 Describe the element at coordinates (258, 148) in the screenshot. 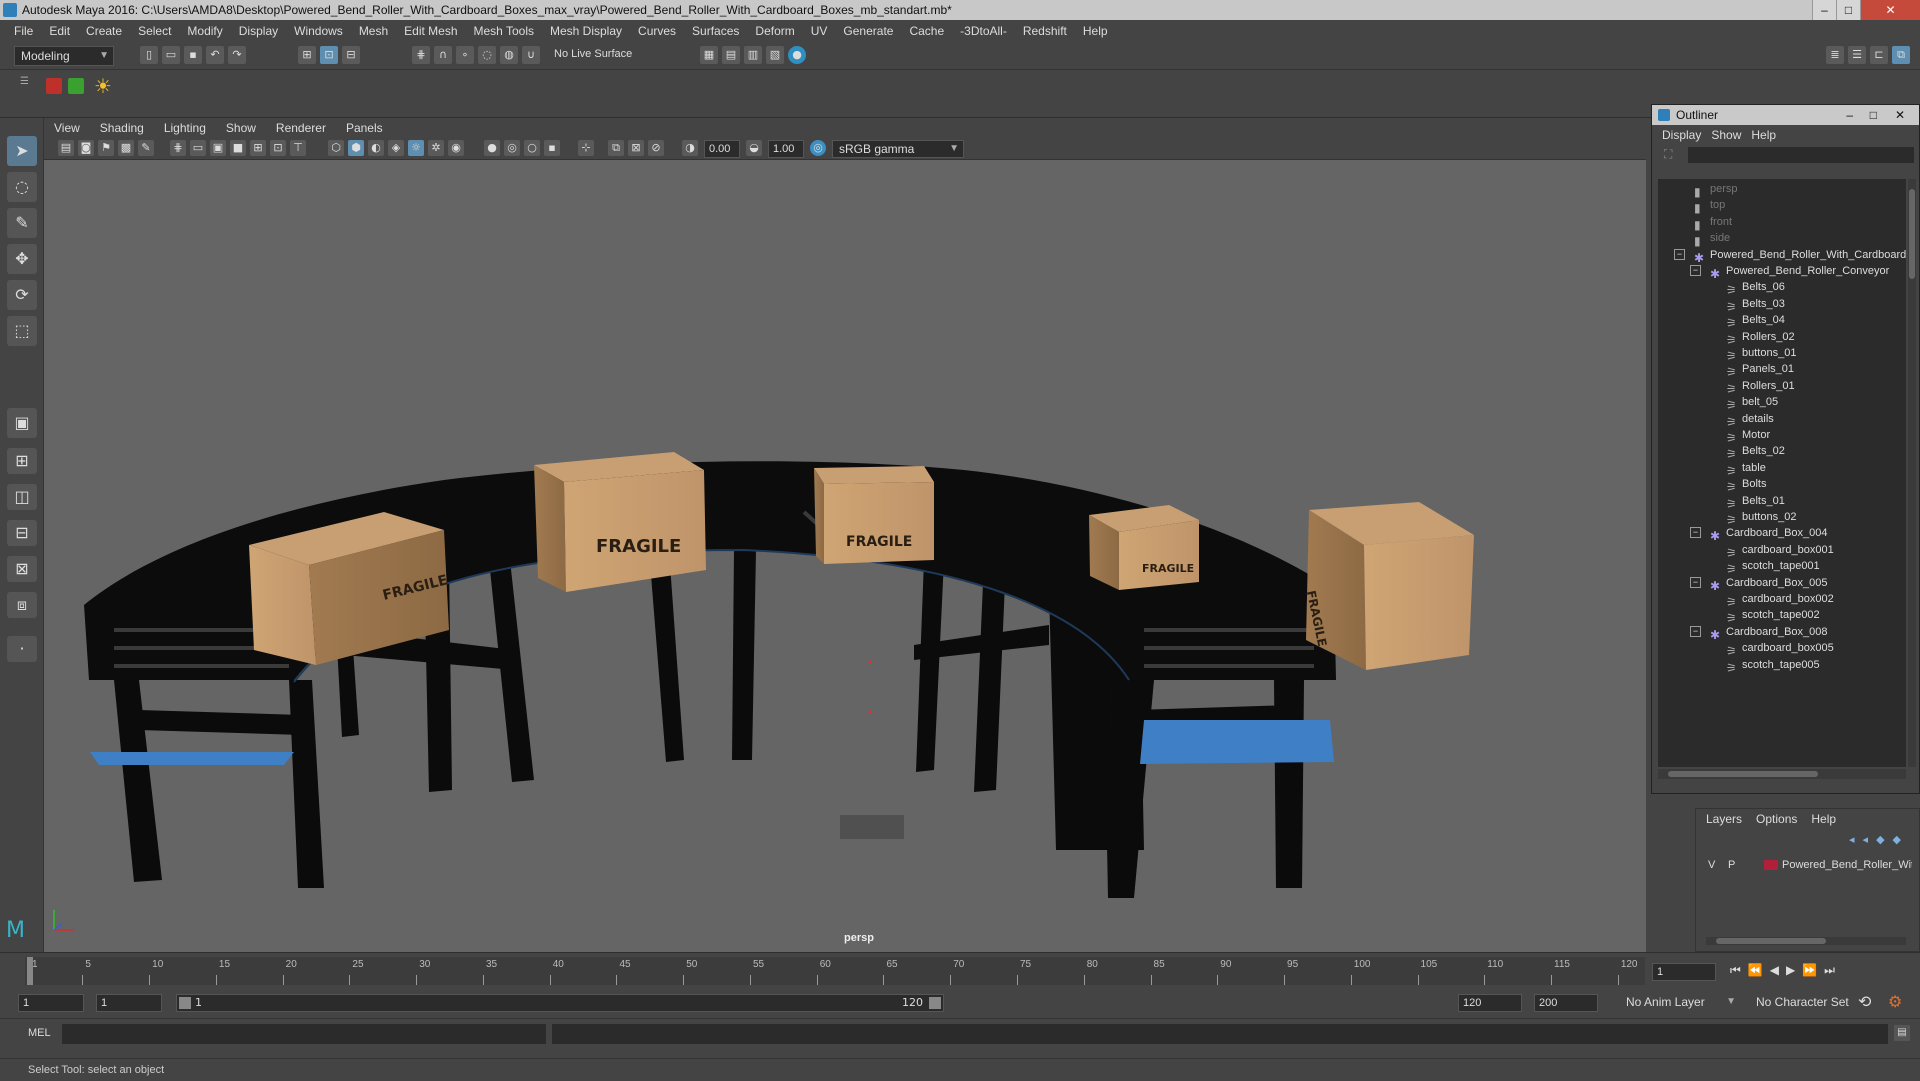

I see `field-chart-icon: ⊞` at that location.